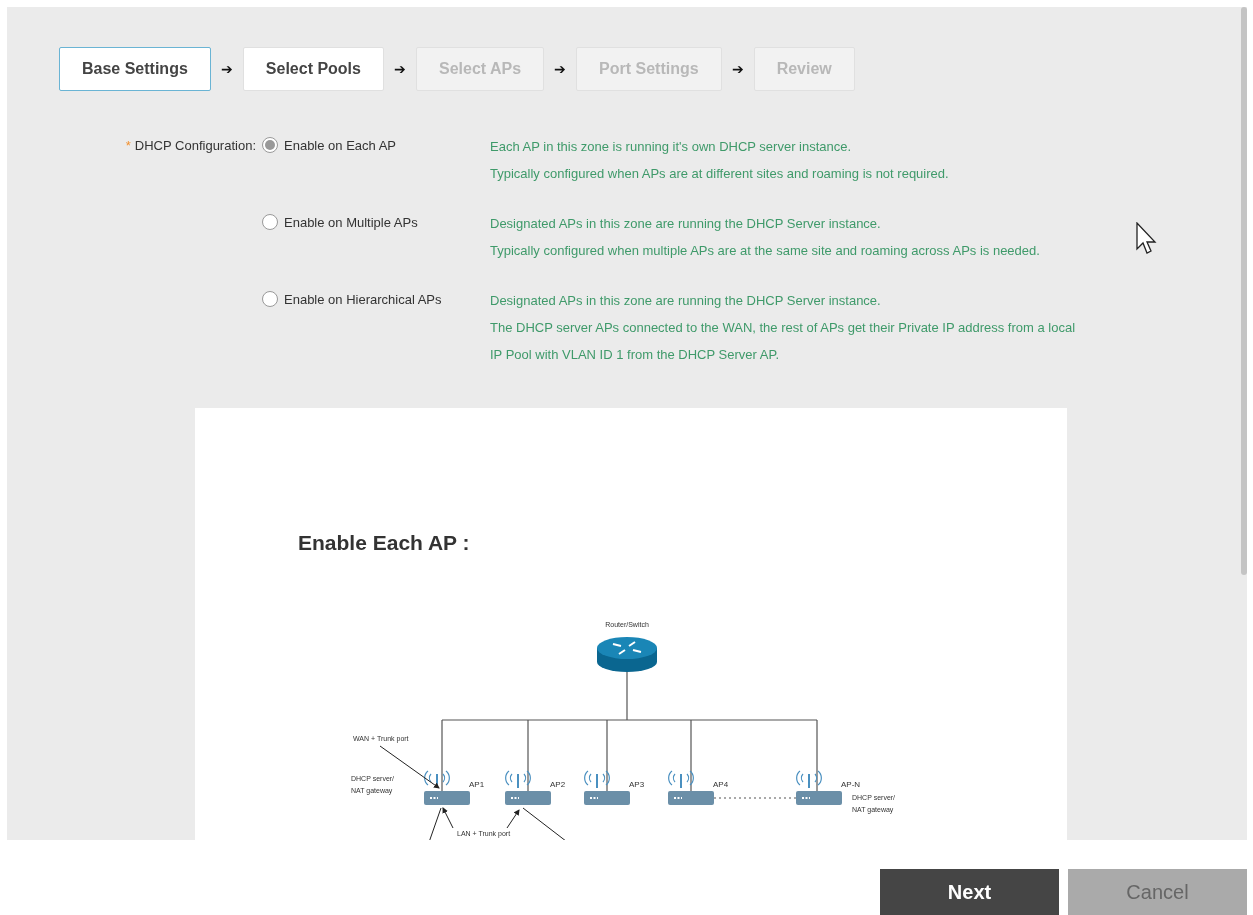  I want to click on ap-label: AP4, so click(721, 784).